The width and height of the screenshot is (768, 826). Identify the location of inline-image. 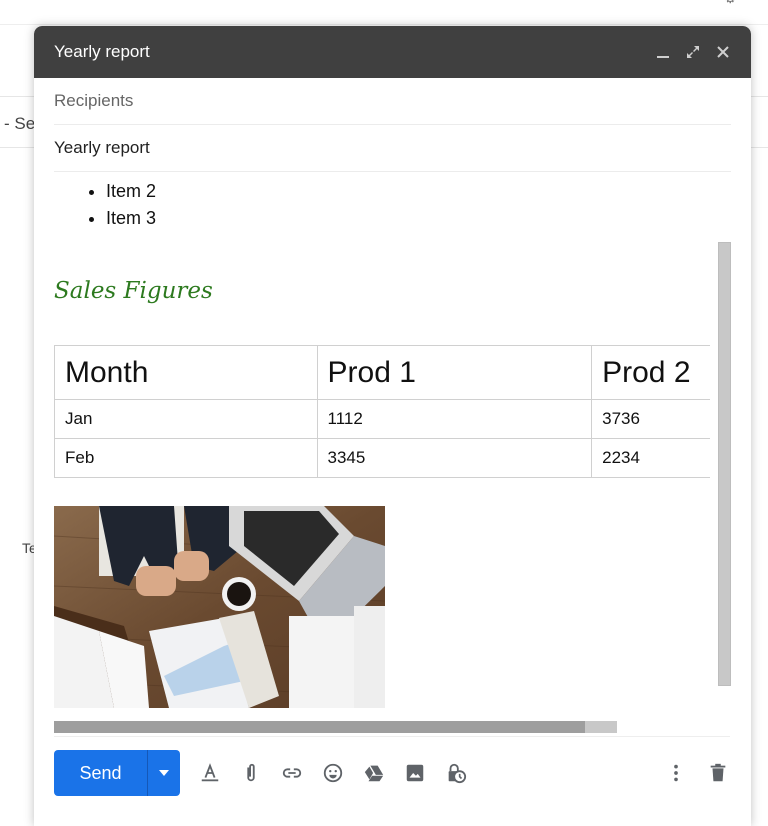
(219, 607).